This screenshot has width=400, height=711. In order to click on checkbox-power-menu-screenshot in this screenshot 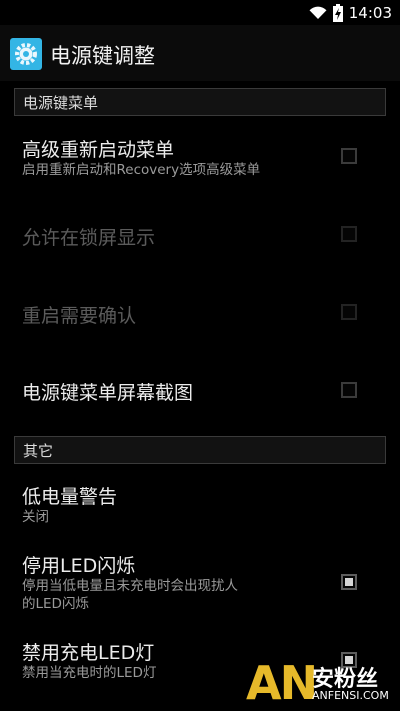, I will do `click(349, 390)`.